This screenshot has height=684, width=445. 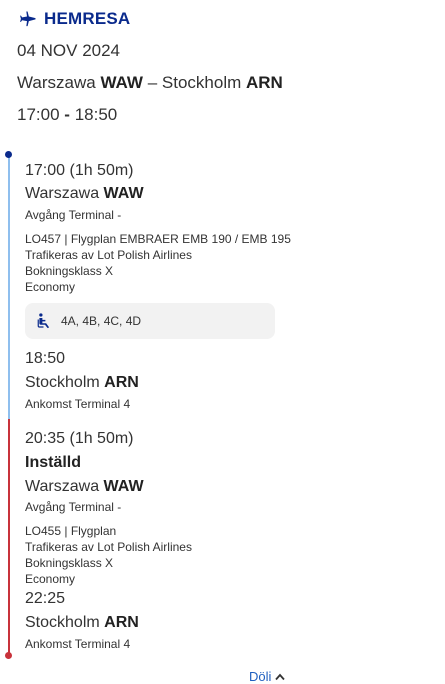 I want to click on timeline-segment-ok, so click(x=9, y=287).